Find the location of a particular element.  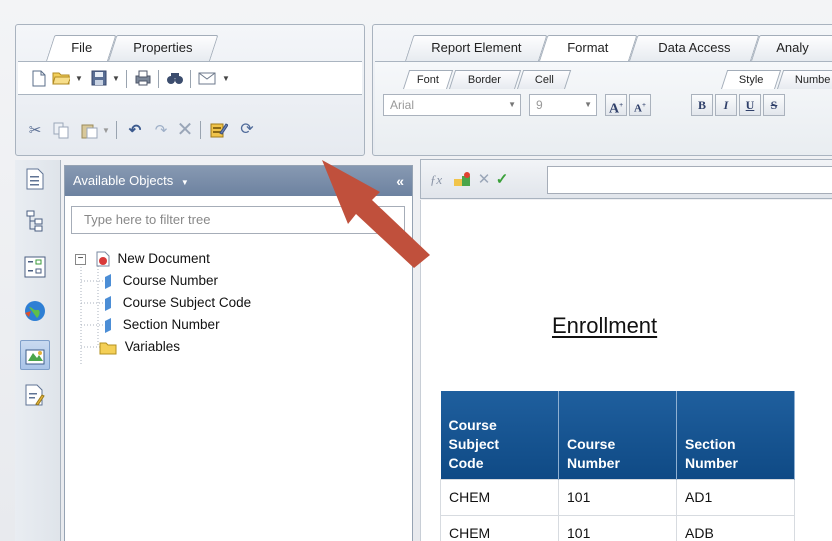

webi-document-icon is located at coordinates (103, 259).